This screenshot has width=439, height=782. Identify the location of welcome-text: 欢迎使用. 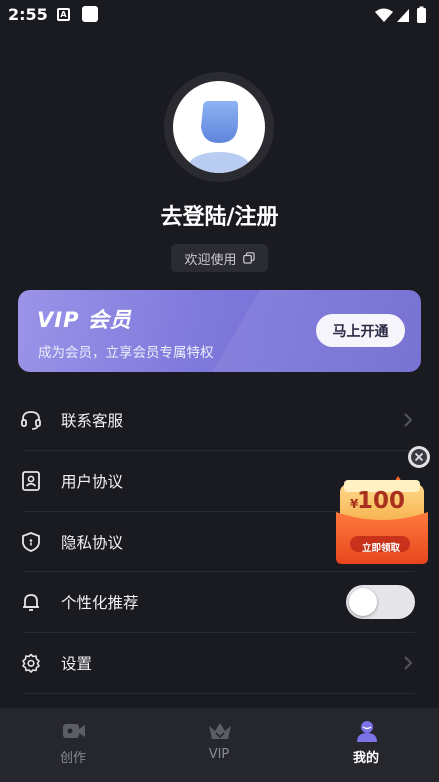
(210, 260).